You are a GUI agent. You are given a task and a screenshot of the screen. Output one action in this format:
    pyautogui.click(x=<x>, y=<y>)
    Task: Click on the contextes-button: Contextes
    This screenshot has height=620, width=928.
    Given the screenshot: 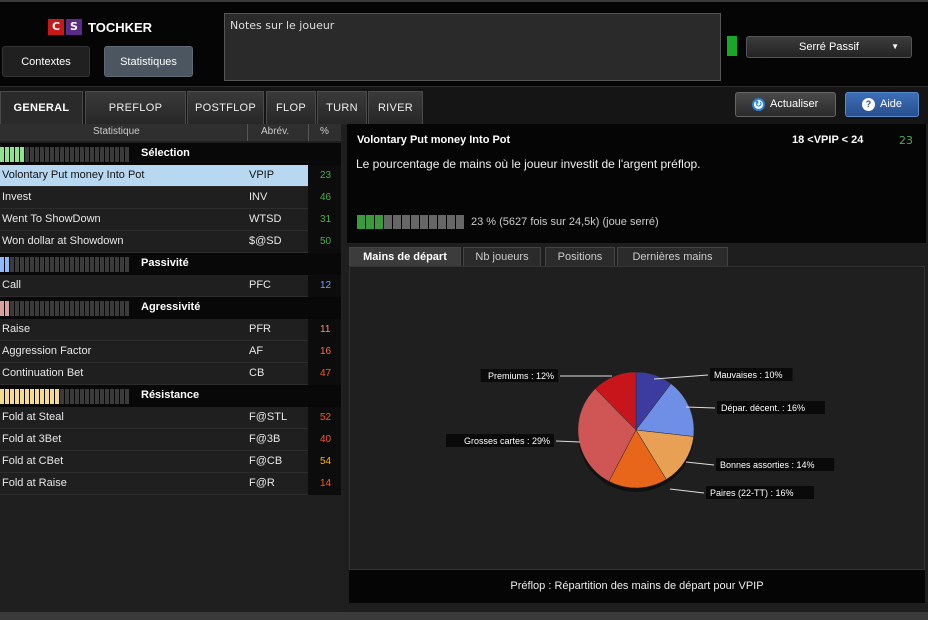 What is the action you would take?
    pyautogui.click(x=46, y=61)
    